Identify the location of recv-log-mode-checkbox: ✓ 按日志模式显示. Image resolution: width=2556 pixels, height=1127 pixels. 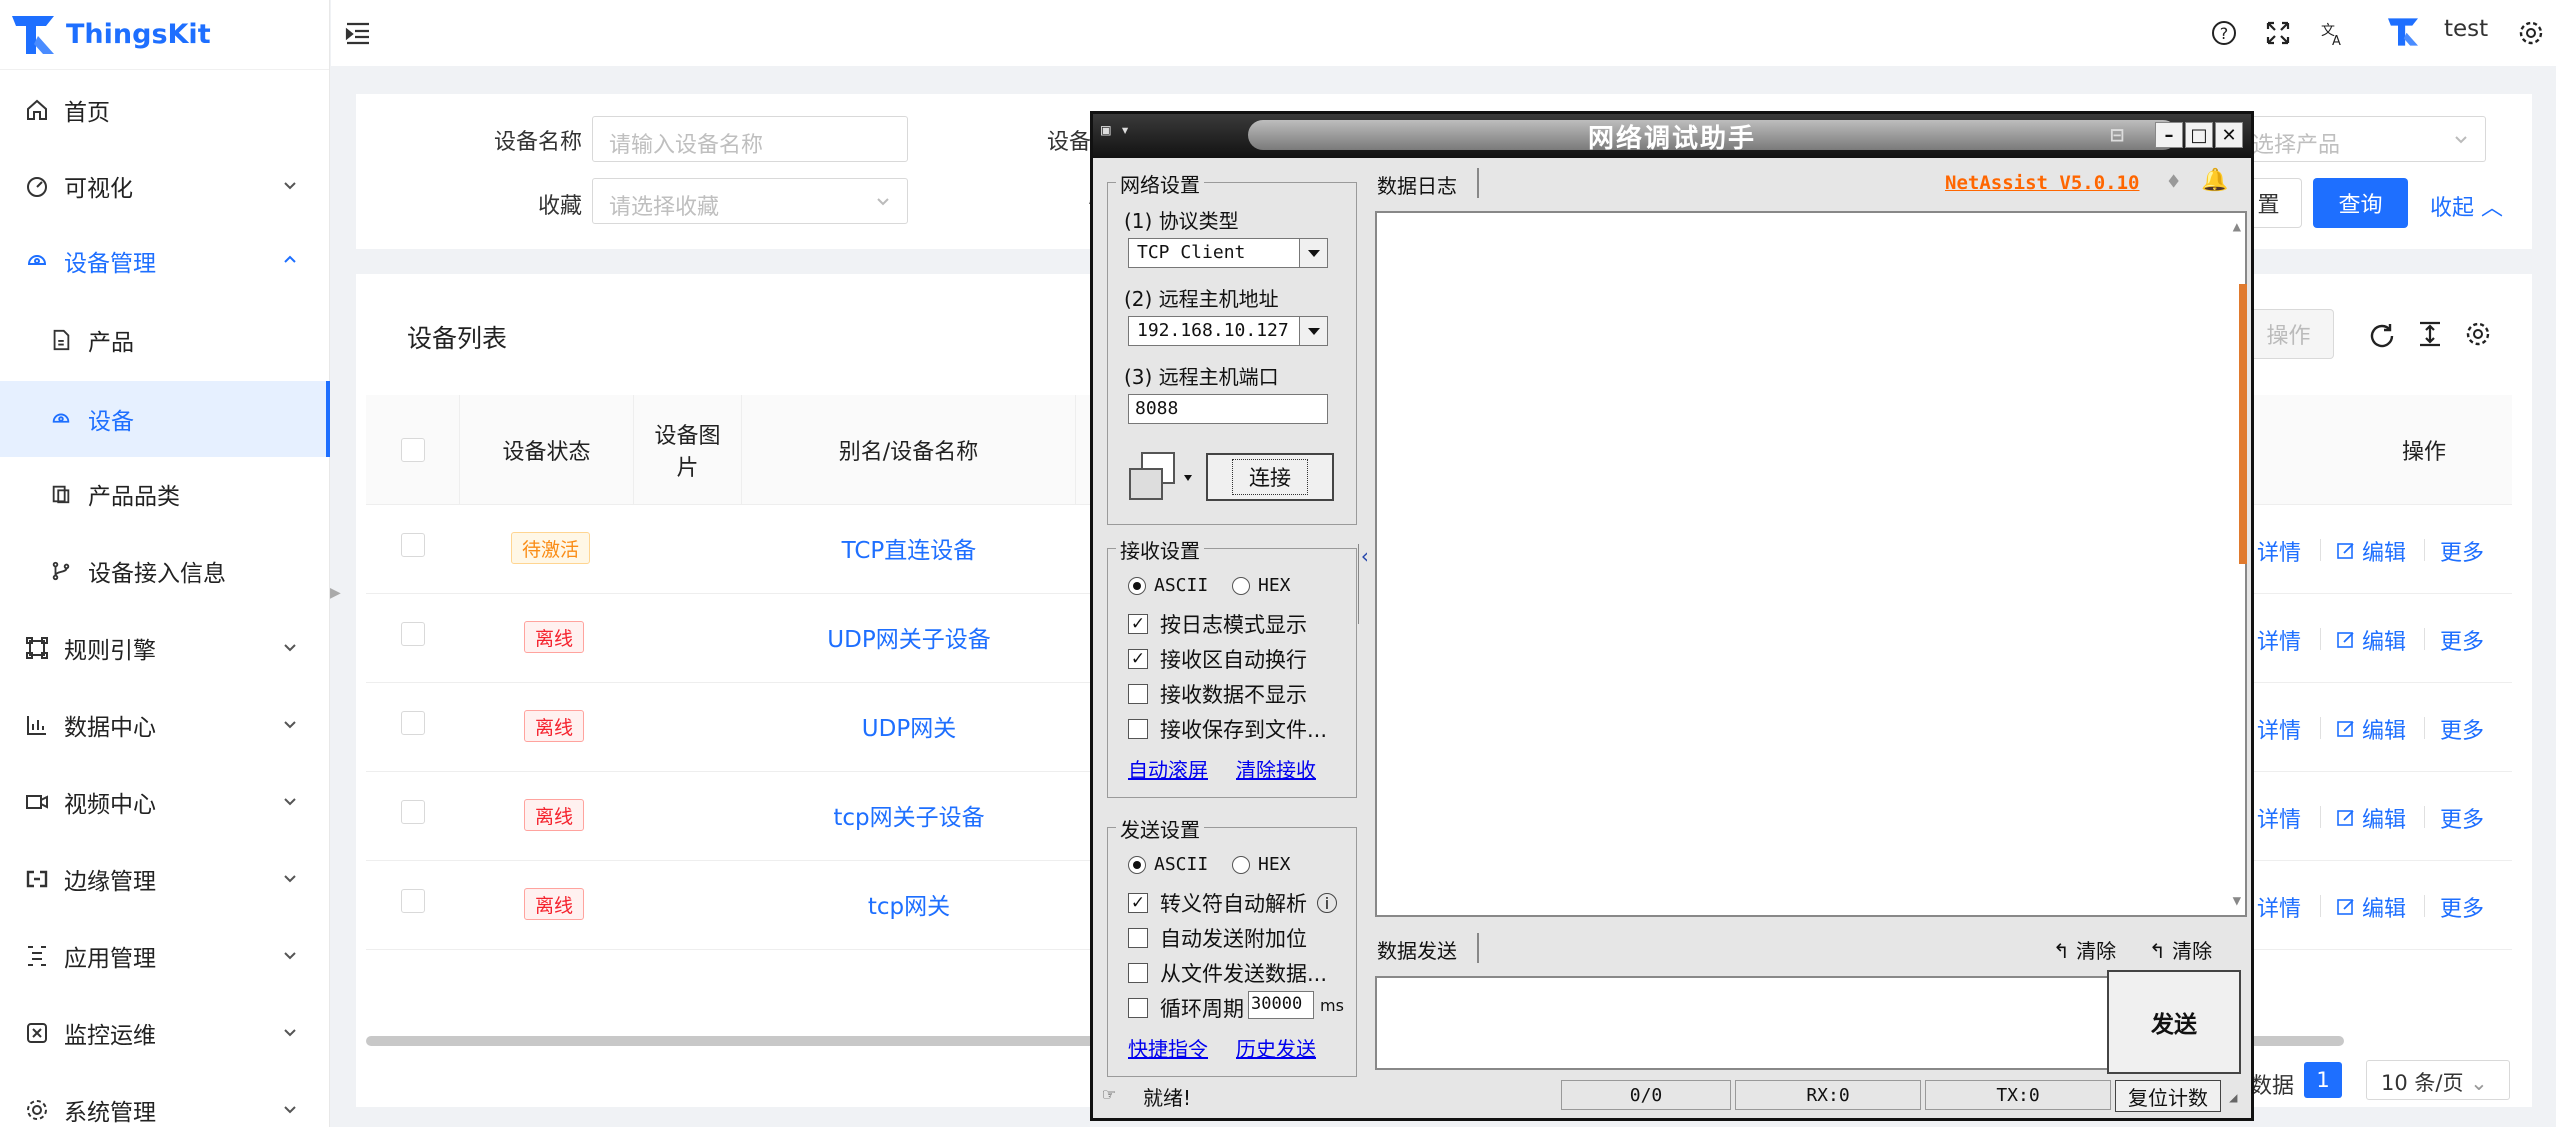
(1217, 624).